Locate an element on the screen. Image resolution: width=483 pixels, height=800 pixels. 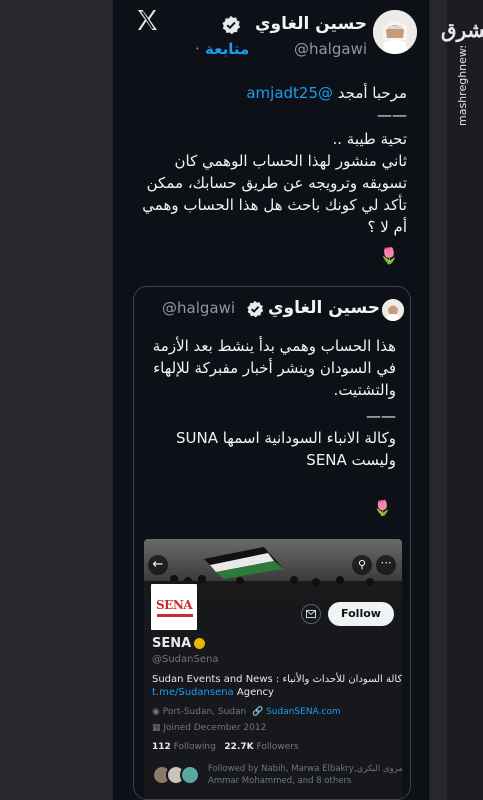
follow-link: متابعة is located at coordinates (227, 49).